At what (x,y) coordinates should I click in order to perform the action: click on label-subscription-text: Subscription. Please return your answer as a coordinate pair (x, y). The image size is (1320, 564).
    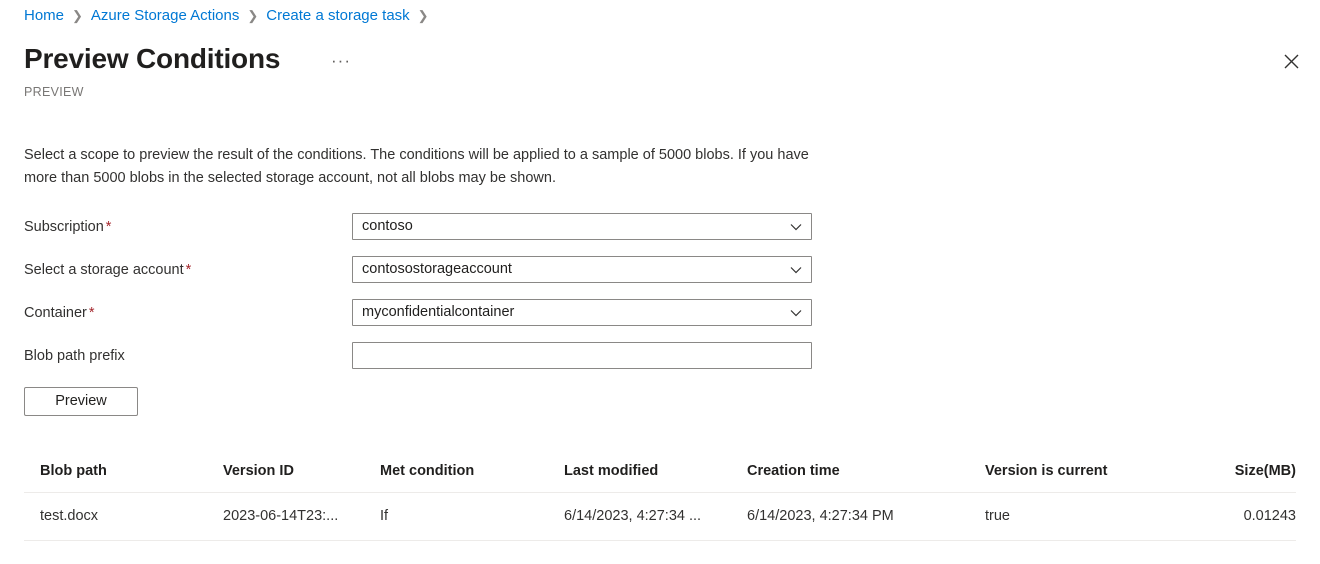
    Looking at the image, I should click on (64, 226).